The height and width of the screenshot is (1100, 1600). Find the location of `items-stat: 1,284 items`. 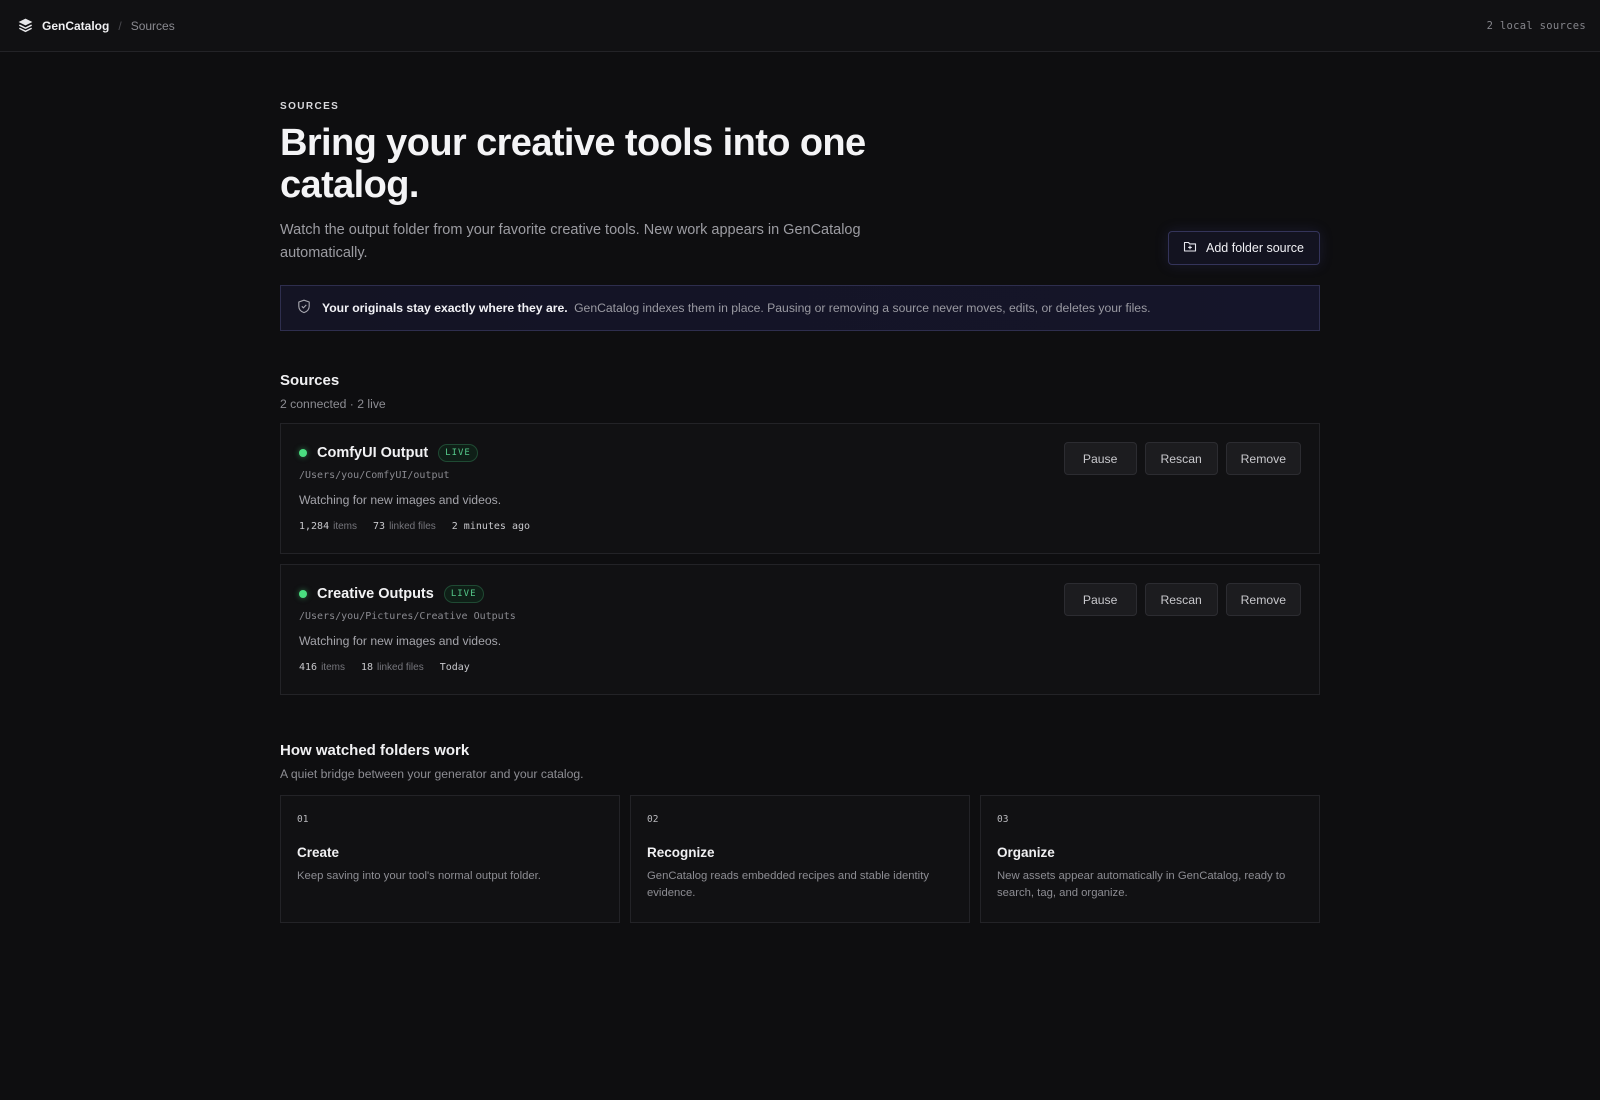

items-stat: 1,284 items is located at coordinates (328, 526).